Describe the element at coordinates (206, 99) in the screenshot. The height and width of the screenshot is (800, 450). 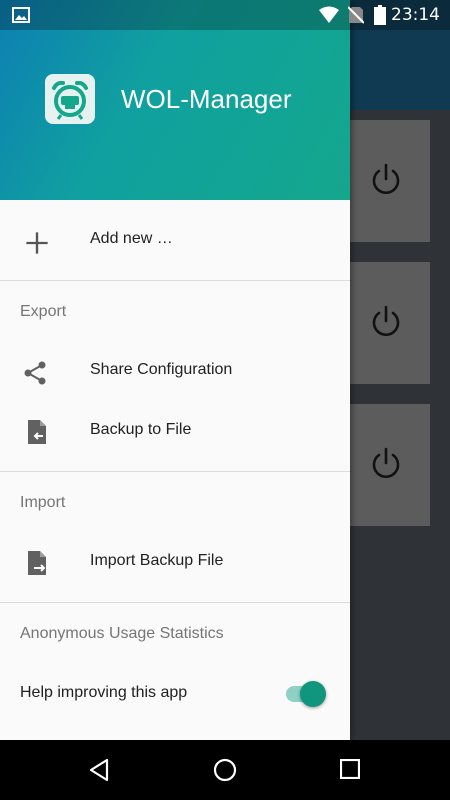
I see `app-title: WOL-Manager` at that location.